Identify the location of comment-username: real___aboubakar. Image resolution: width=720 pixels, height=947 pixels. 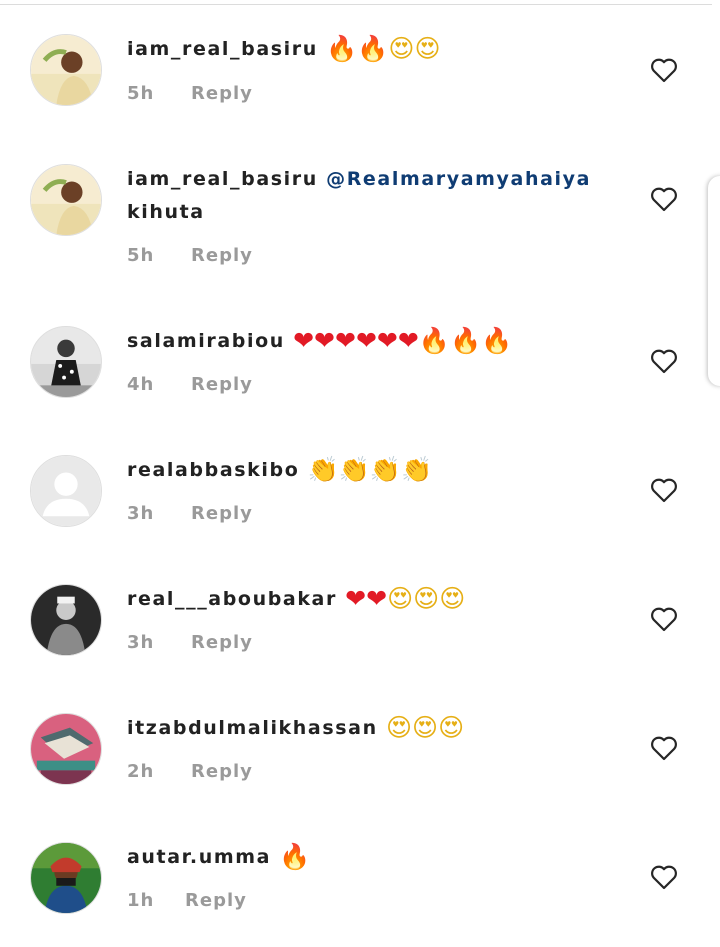
(232, 599).